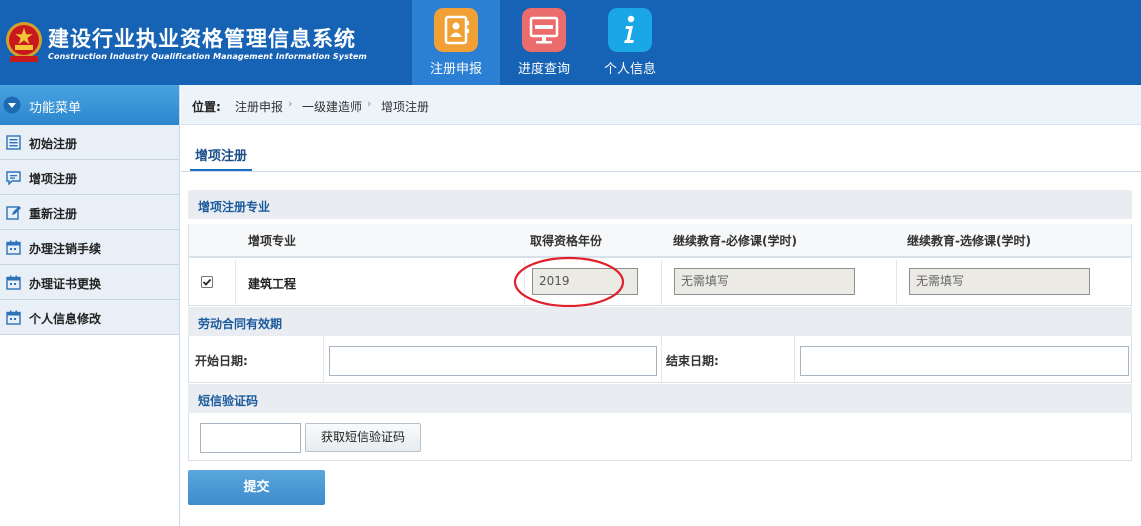 This screenshot has width=1141, height=526. Describe the element at coordinates (221, 158) in the screenshot. I see `tab-add-registration: 增项注册` at that location.